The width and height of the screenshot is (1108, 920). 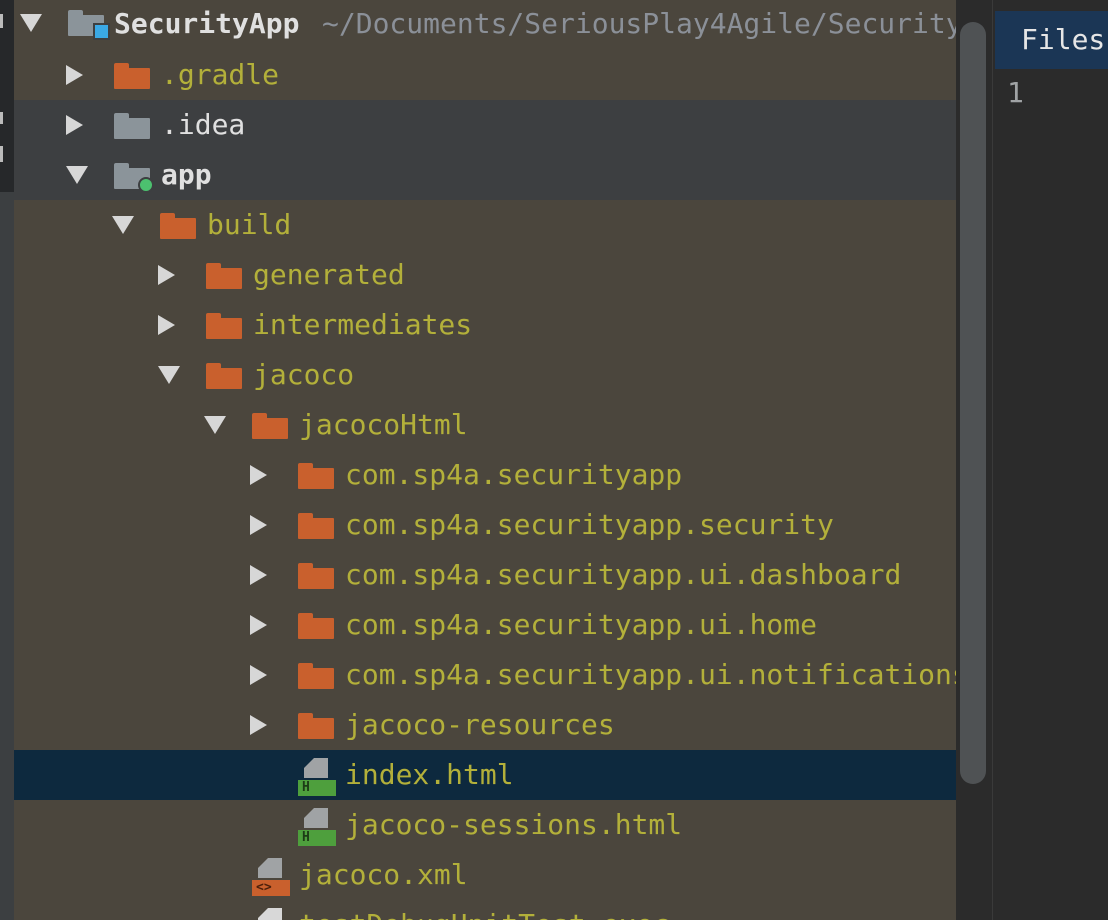 I want to click on tree-item-label: jacoco-sessions.html, so click(x=514, y=824).